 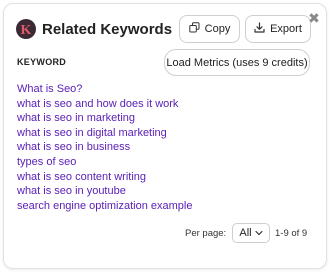 What do you see at coordinates (107, 29) in the screenshot?
I see `panel-title: Related Keywords` at bounding box center [107, 29].